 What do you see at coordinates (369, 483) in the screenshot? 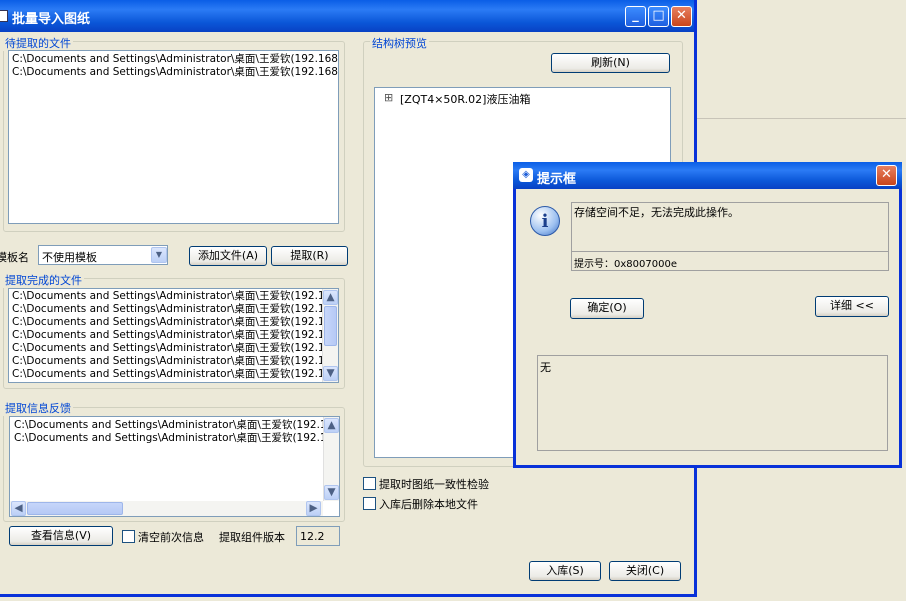
I see `consistency-checkbox` at bounding box center [369, 483].